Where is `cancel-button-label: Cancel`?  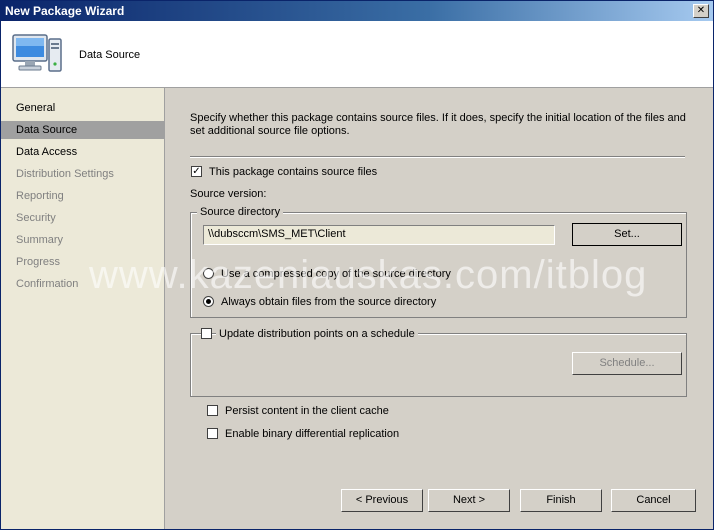 cancel-button-label: Cancel is located at coordinates (653, 500).